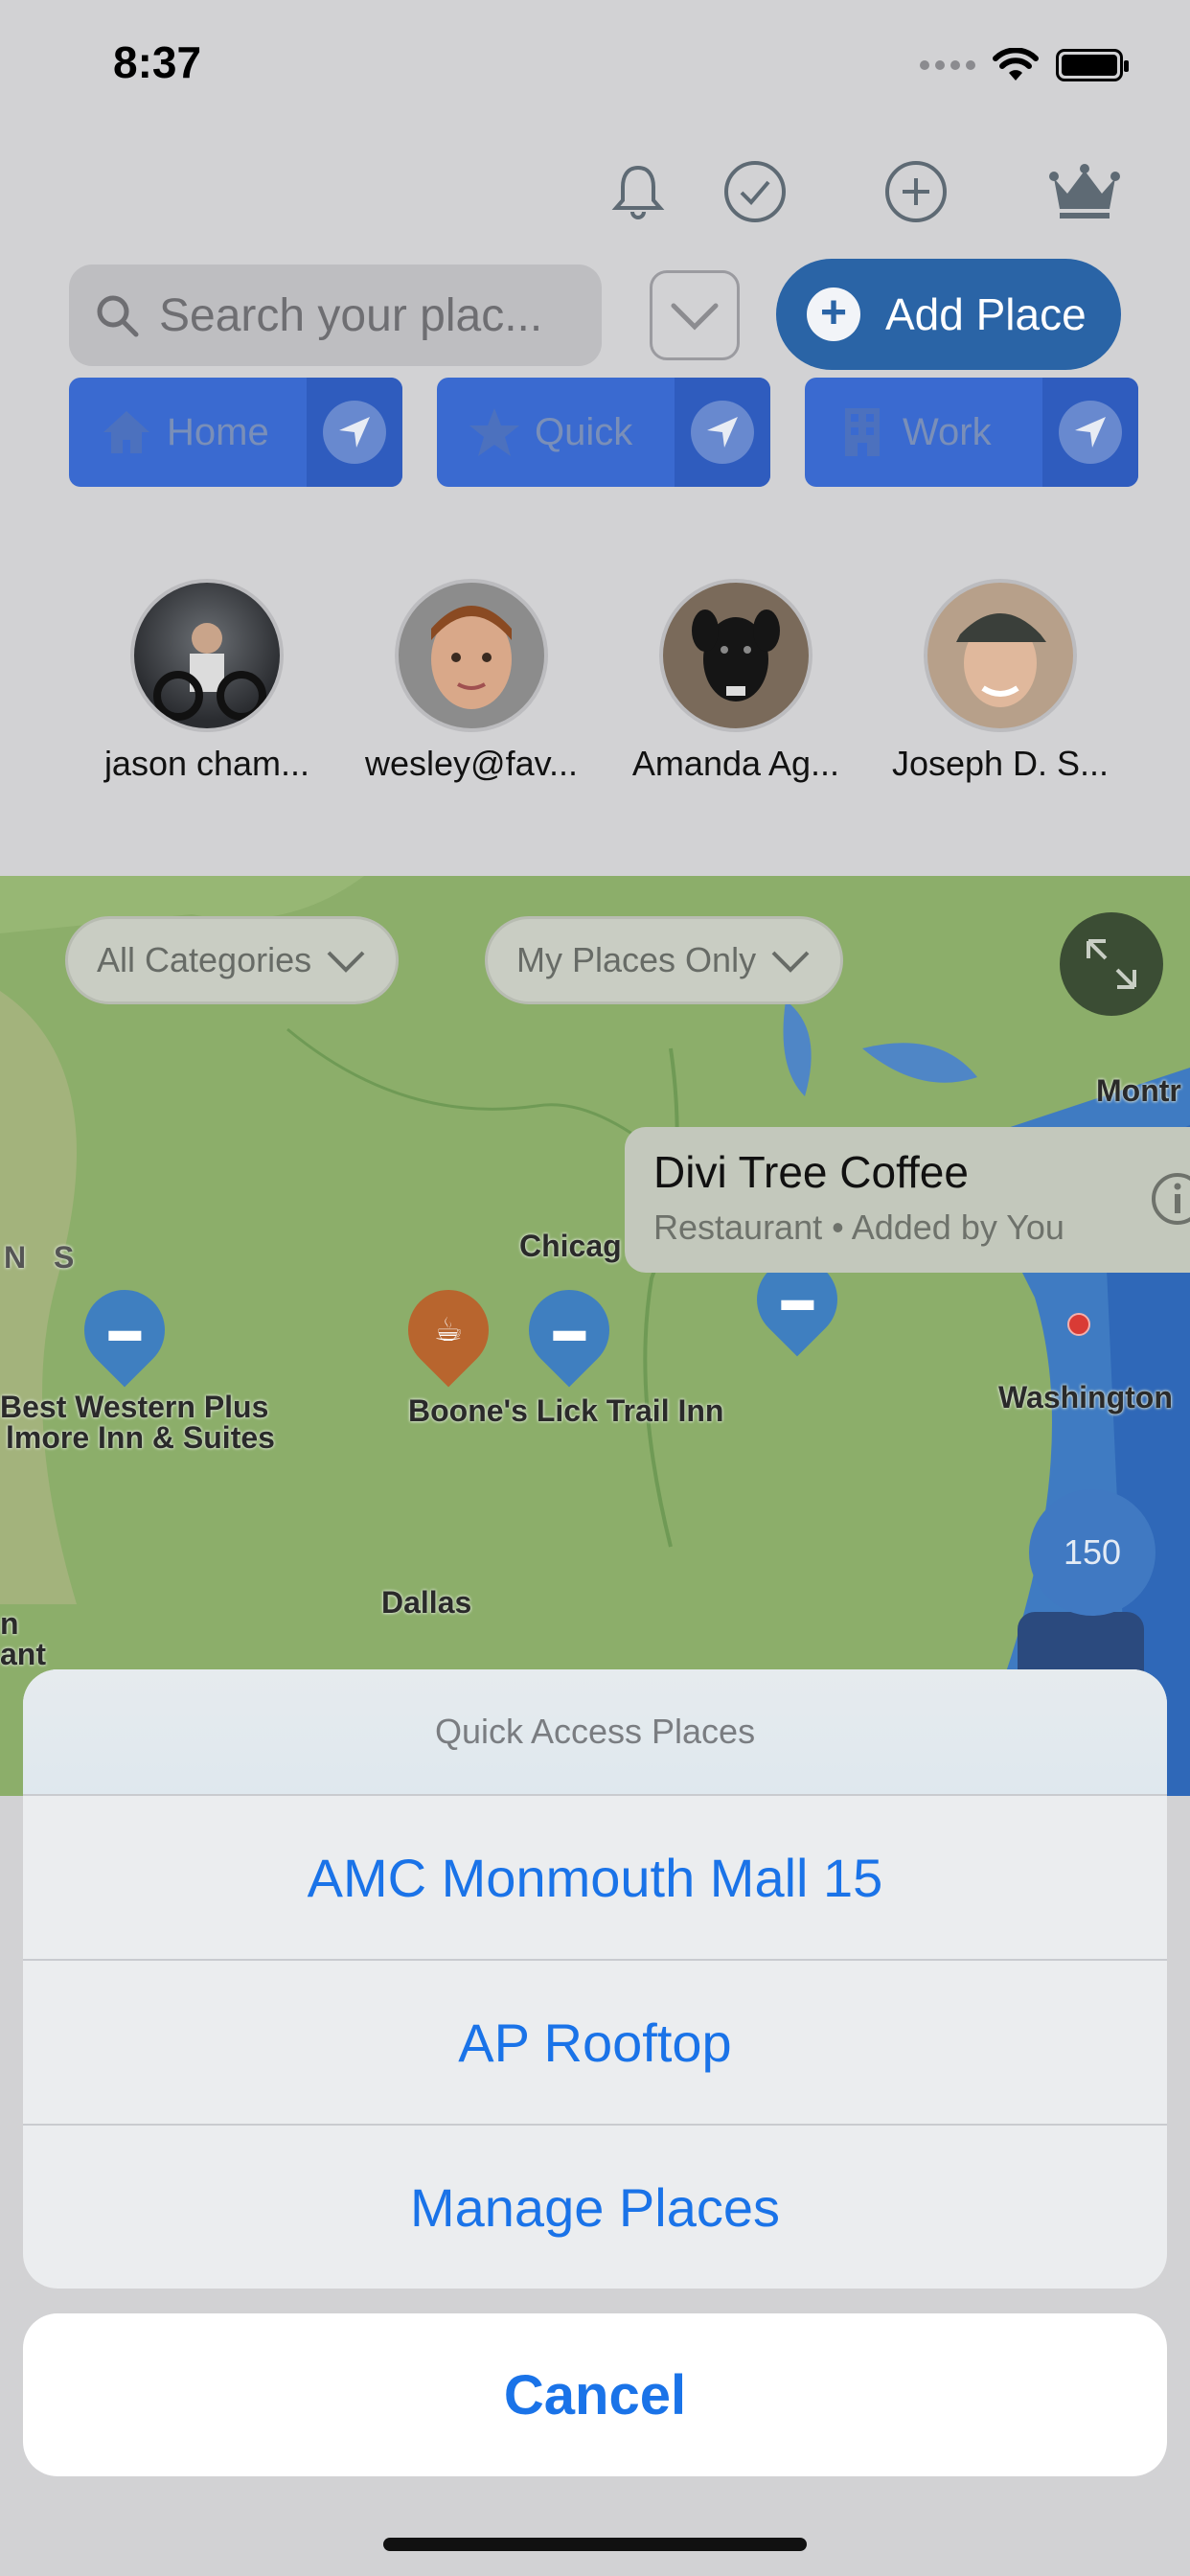  Describe the element at coordinates (1170, 1199) in the screenshot. I see `info-icon` at that location.